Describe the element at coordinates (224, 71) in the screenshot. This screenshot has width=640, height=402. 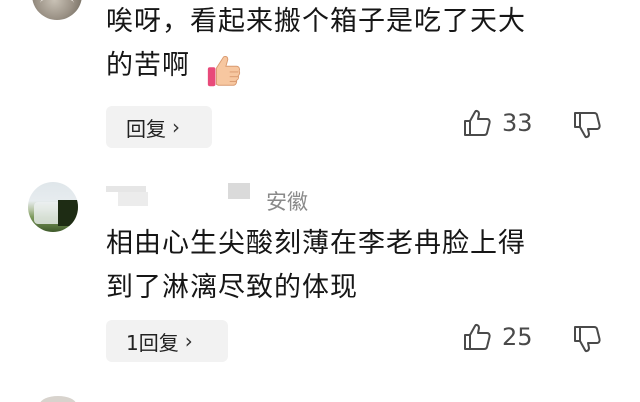
I see `thumbs-up-emoji-icon` at that location.